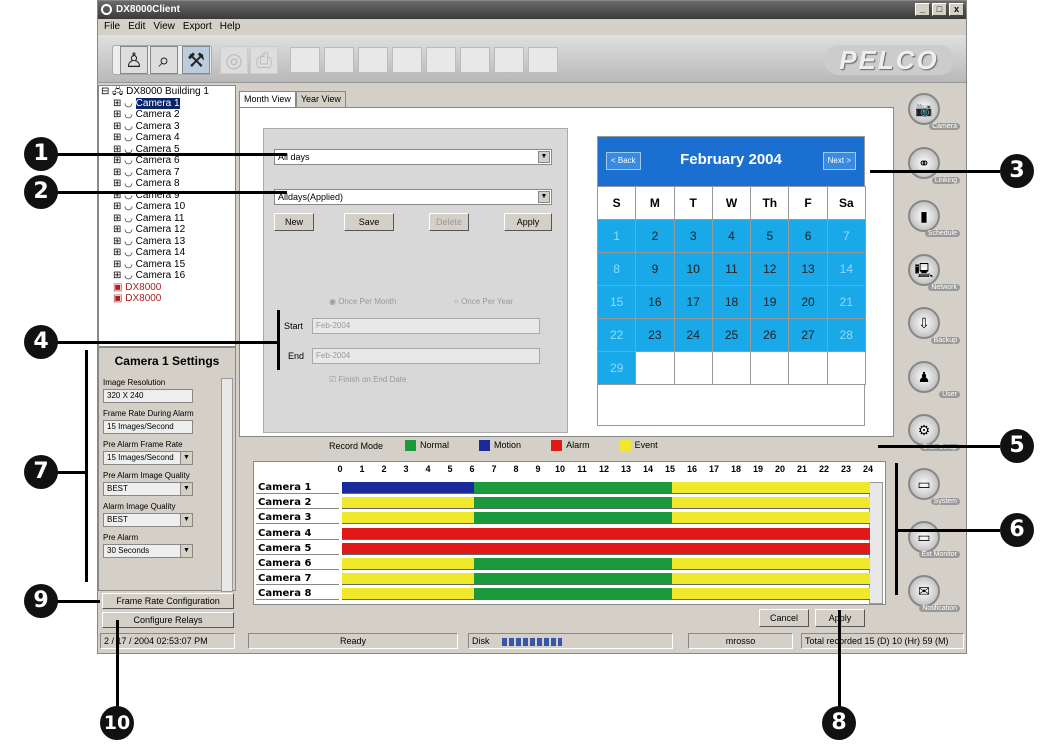 The image size is (1049, 748). I want to click on nav-notification: ✉ Notification, so click(932, 598).